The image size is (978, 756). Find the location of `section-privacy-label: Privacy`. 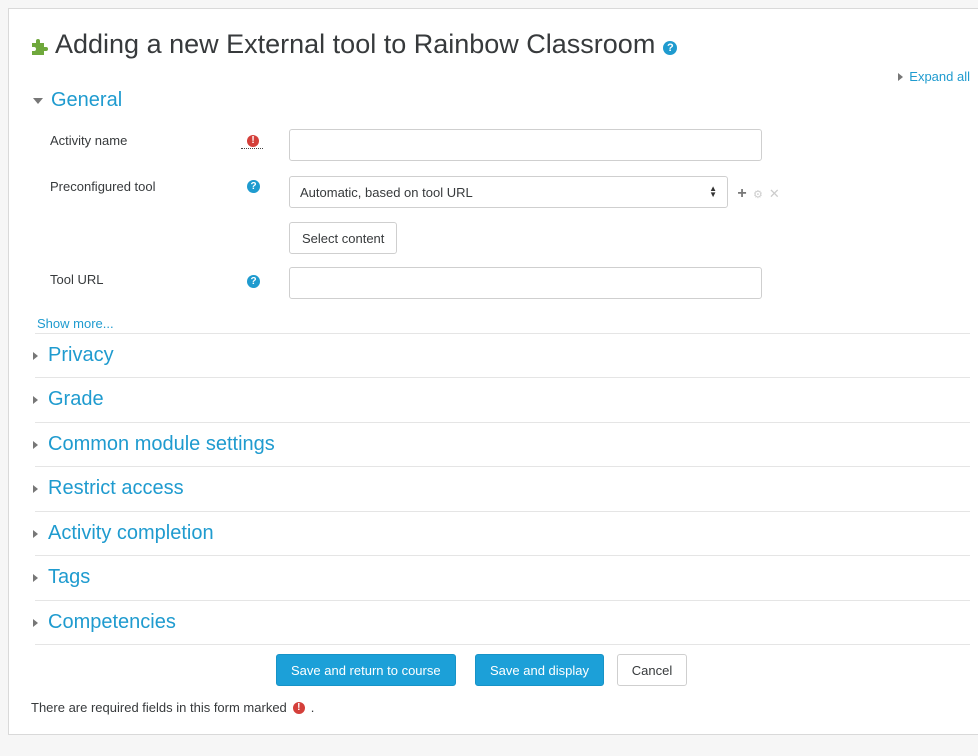

section-privacy-label: Privacy is located at coordinates (81, 355).